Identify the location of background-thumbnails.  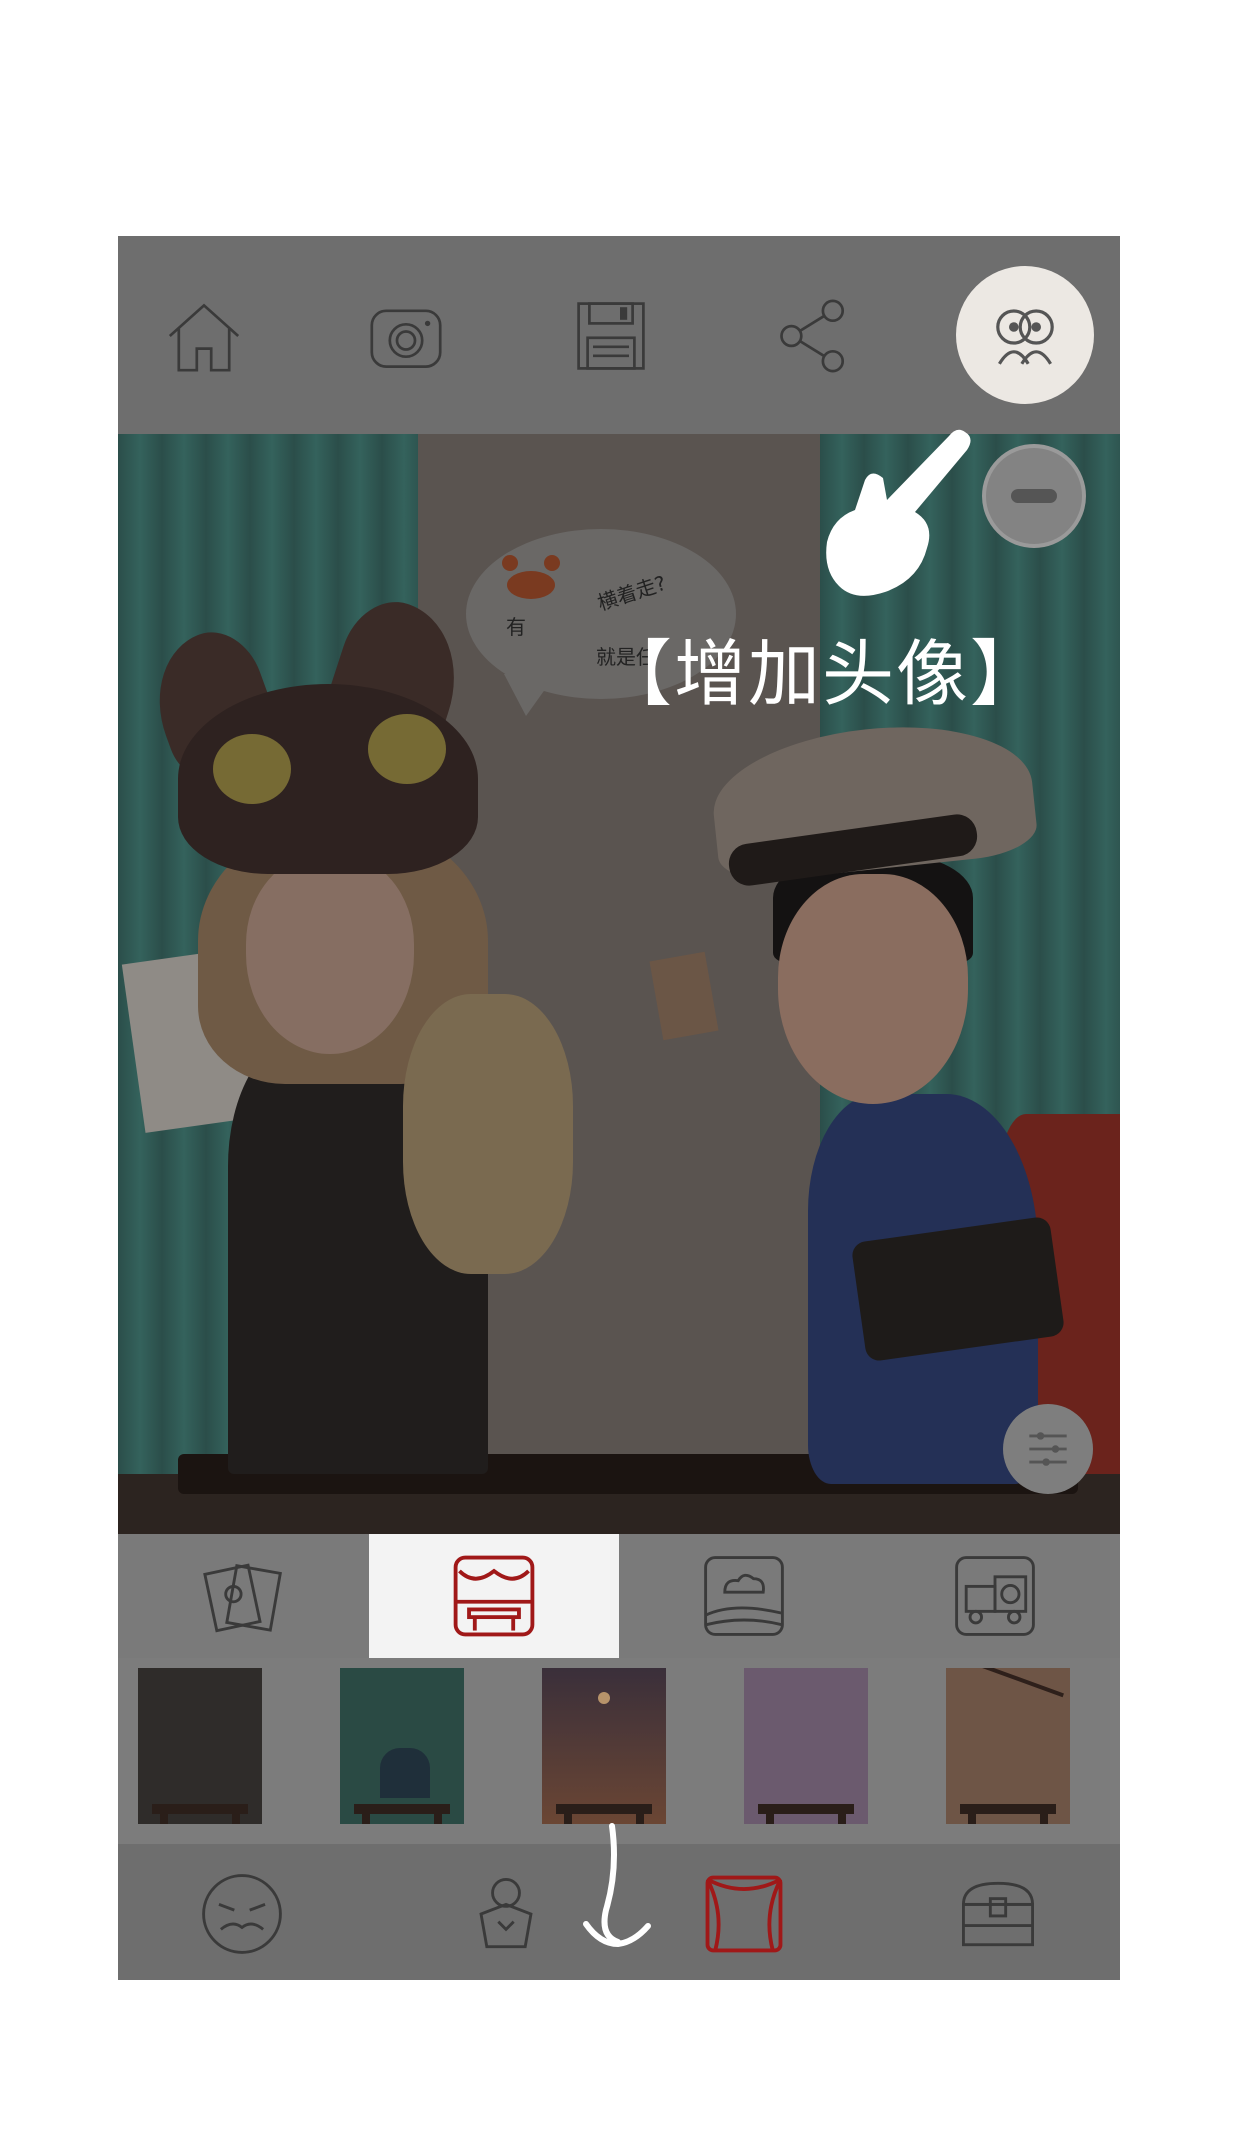
(619, 1751).